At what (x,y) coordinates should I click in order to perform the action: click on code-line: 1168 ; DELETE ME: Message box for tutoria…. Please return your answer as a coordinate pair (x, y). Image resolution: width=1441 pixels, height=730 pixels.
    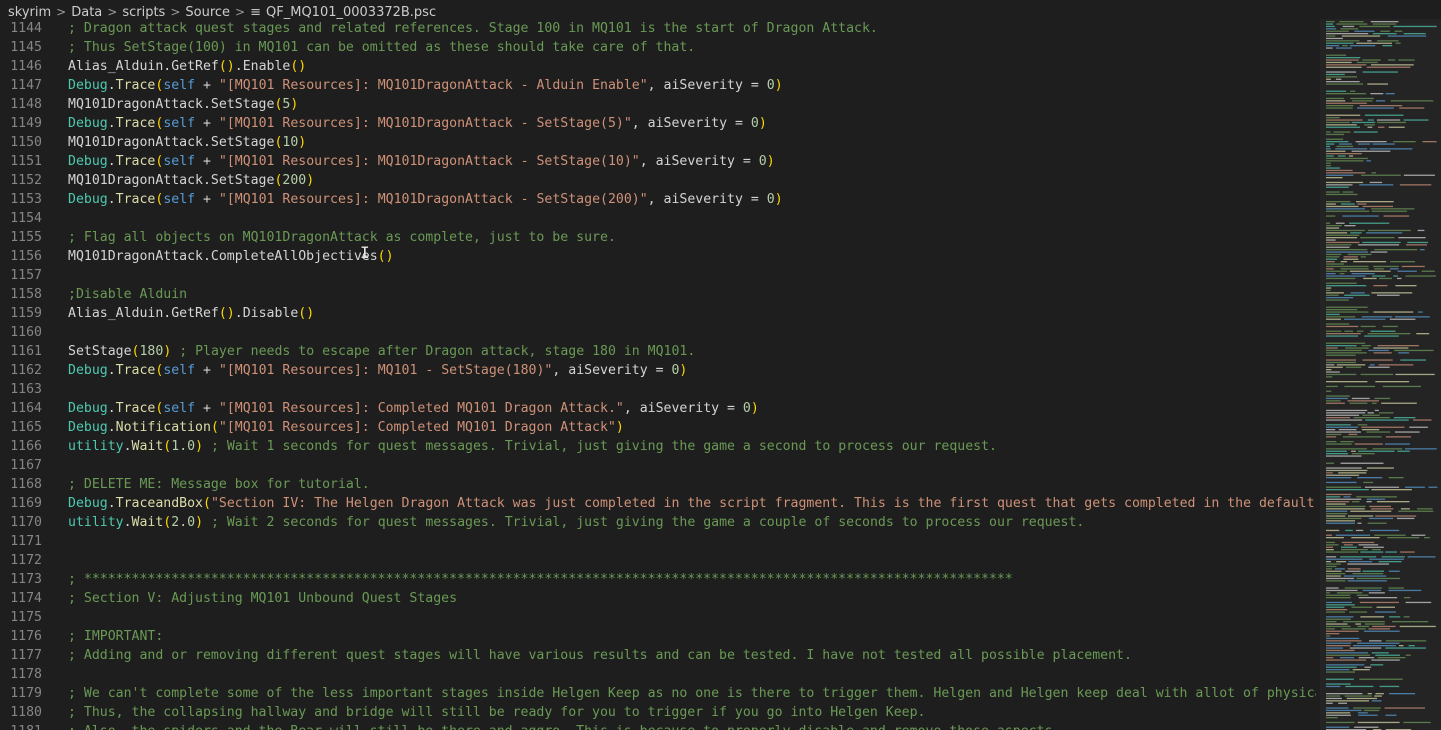
    Looking at the image, I should click on (658, 484).